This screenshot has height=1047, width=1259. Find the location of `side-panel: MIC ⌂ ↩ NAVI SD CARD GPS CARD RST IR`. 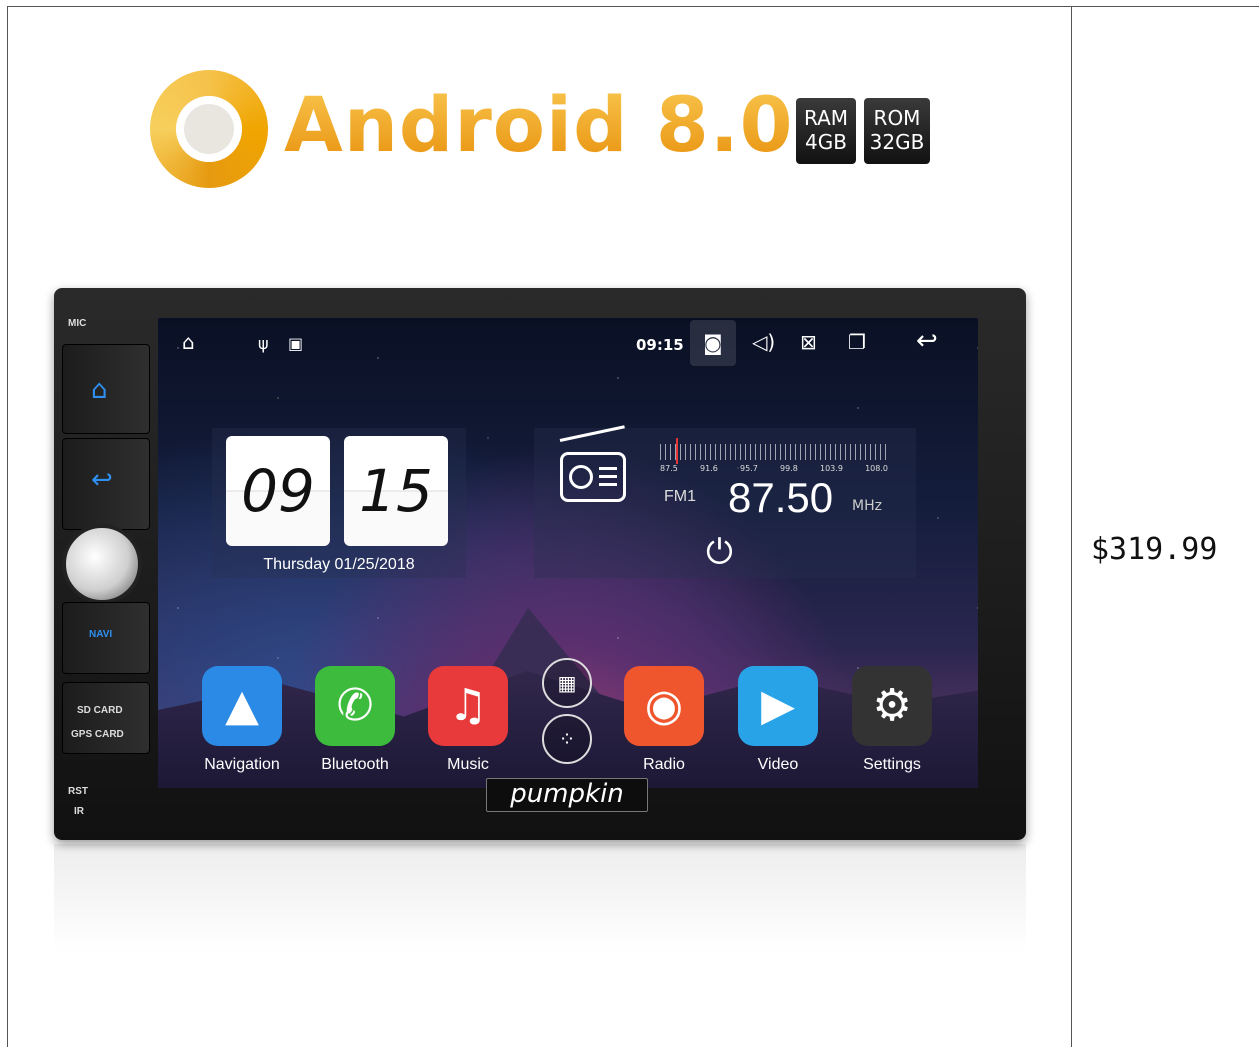

side-panel: MIC ⌂ ↩ NAVI SD CARD GPS CARD RST IR is located at coordinates (102, 564).